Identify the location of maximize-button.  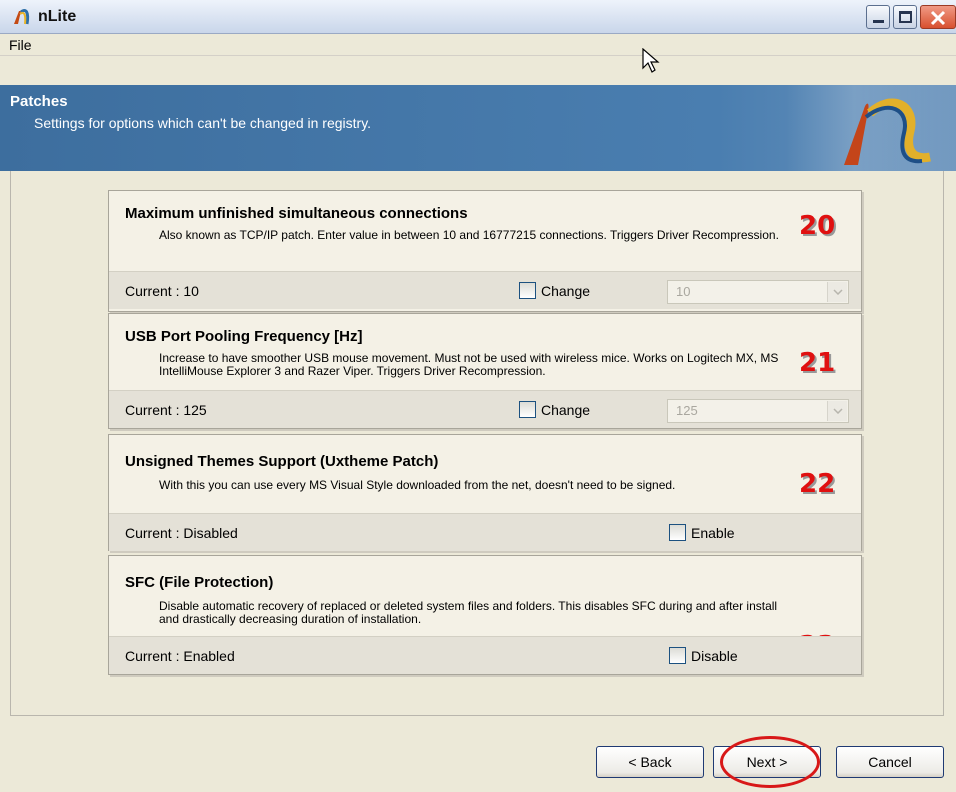
(905, 17).